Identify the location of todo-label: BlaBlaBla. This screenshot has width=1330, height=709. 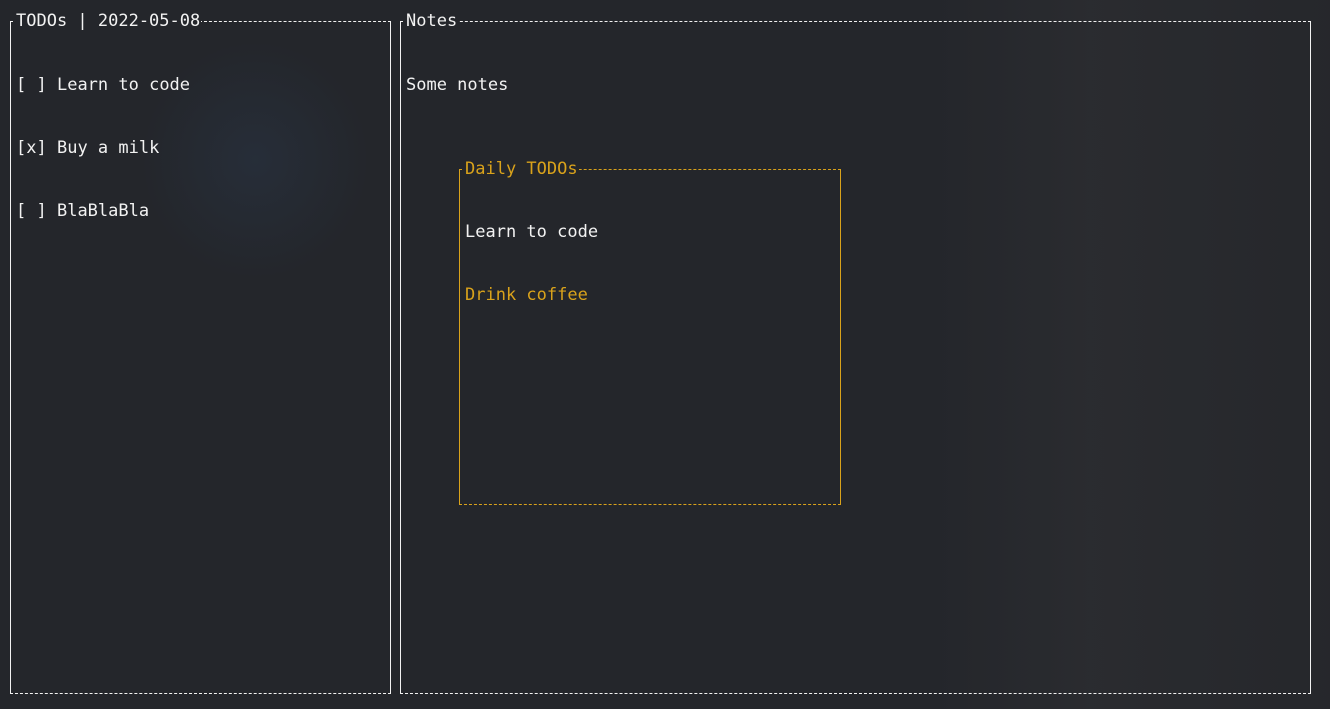
(103, 211).